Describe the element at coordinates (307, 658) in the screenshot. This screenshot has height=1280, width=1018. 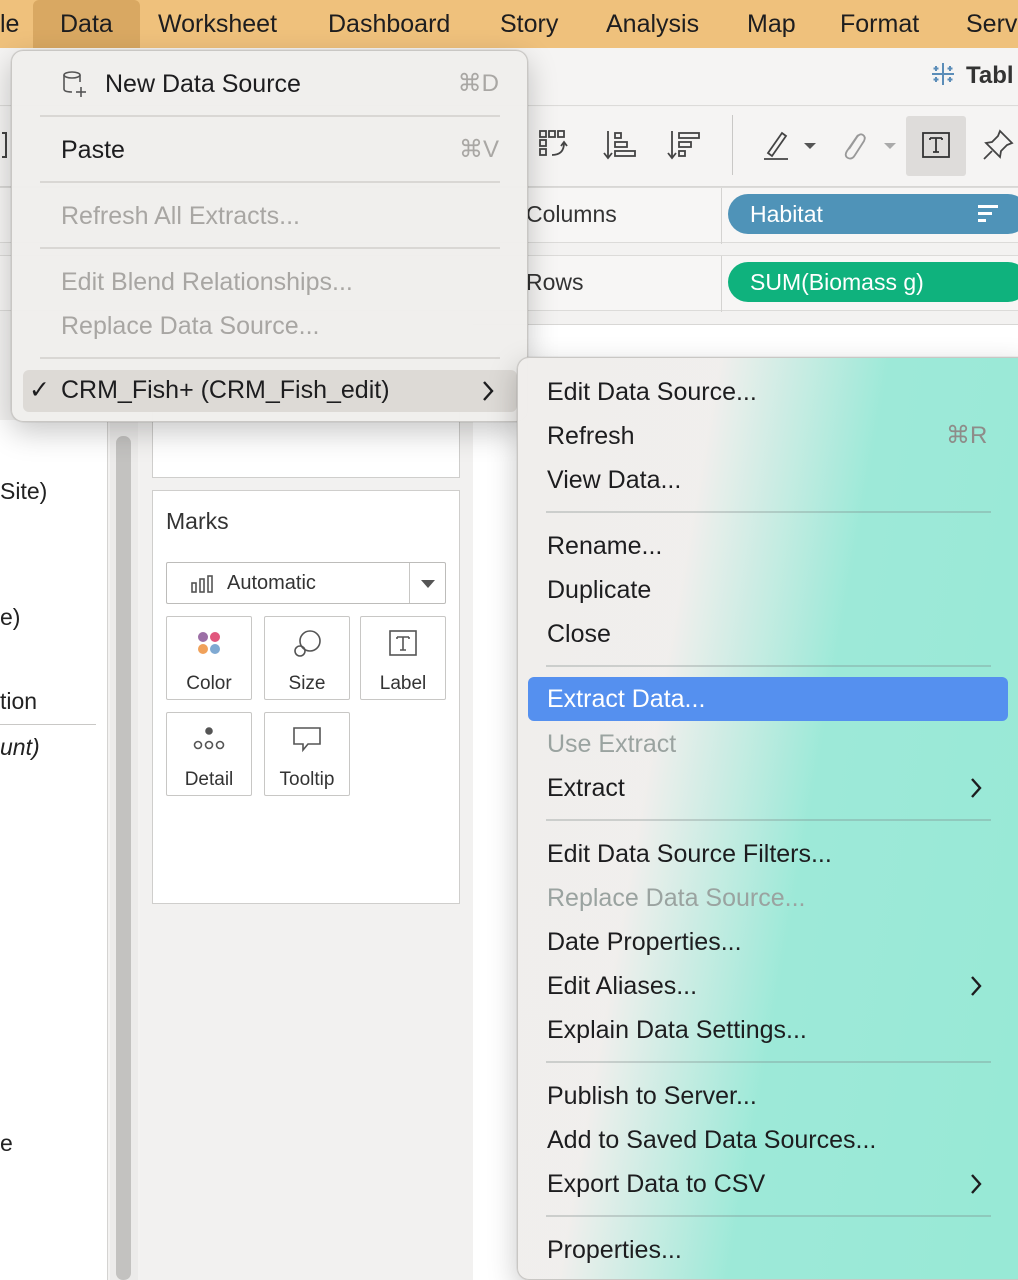
I see `size-button: Size` at that location.